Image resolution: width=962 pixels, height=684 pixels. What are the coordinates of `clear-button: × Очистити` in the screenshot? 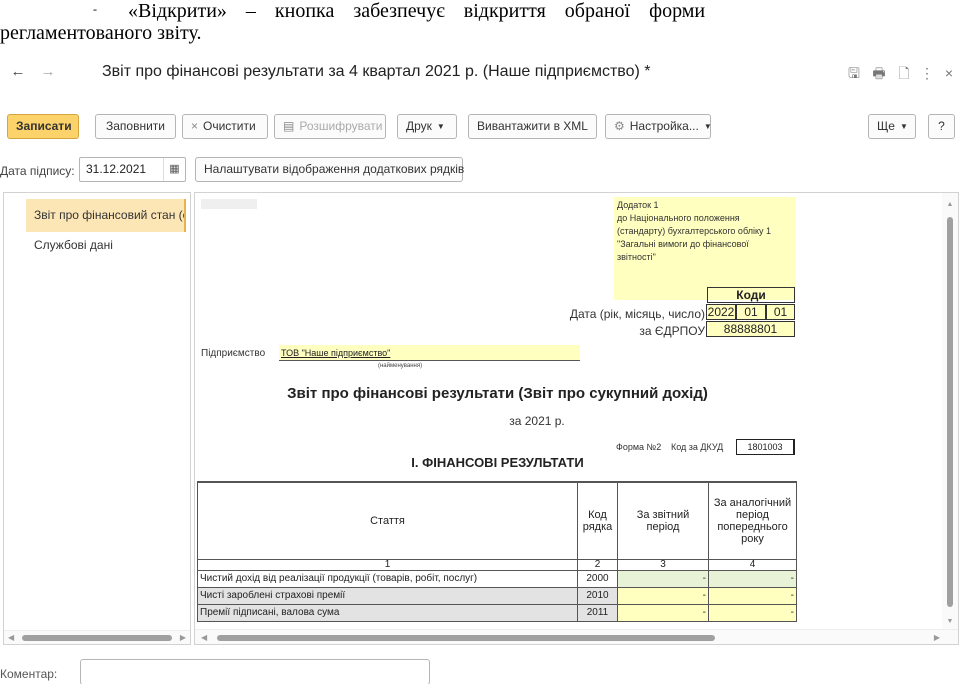 It's located at (225, 126).